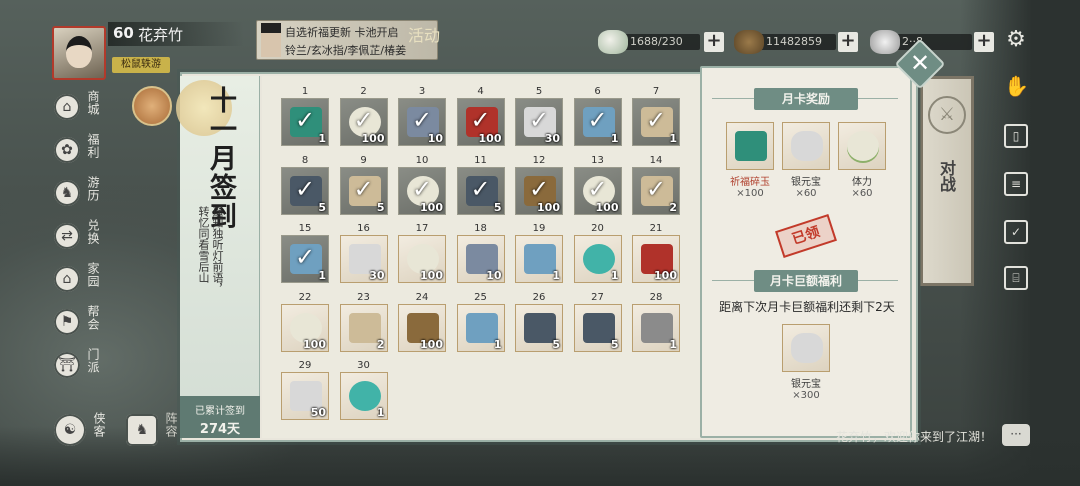 This screenshot has width=1080, height=486. I want to click on signin-day-cell: 19 1, so click(539, 254).